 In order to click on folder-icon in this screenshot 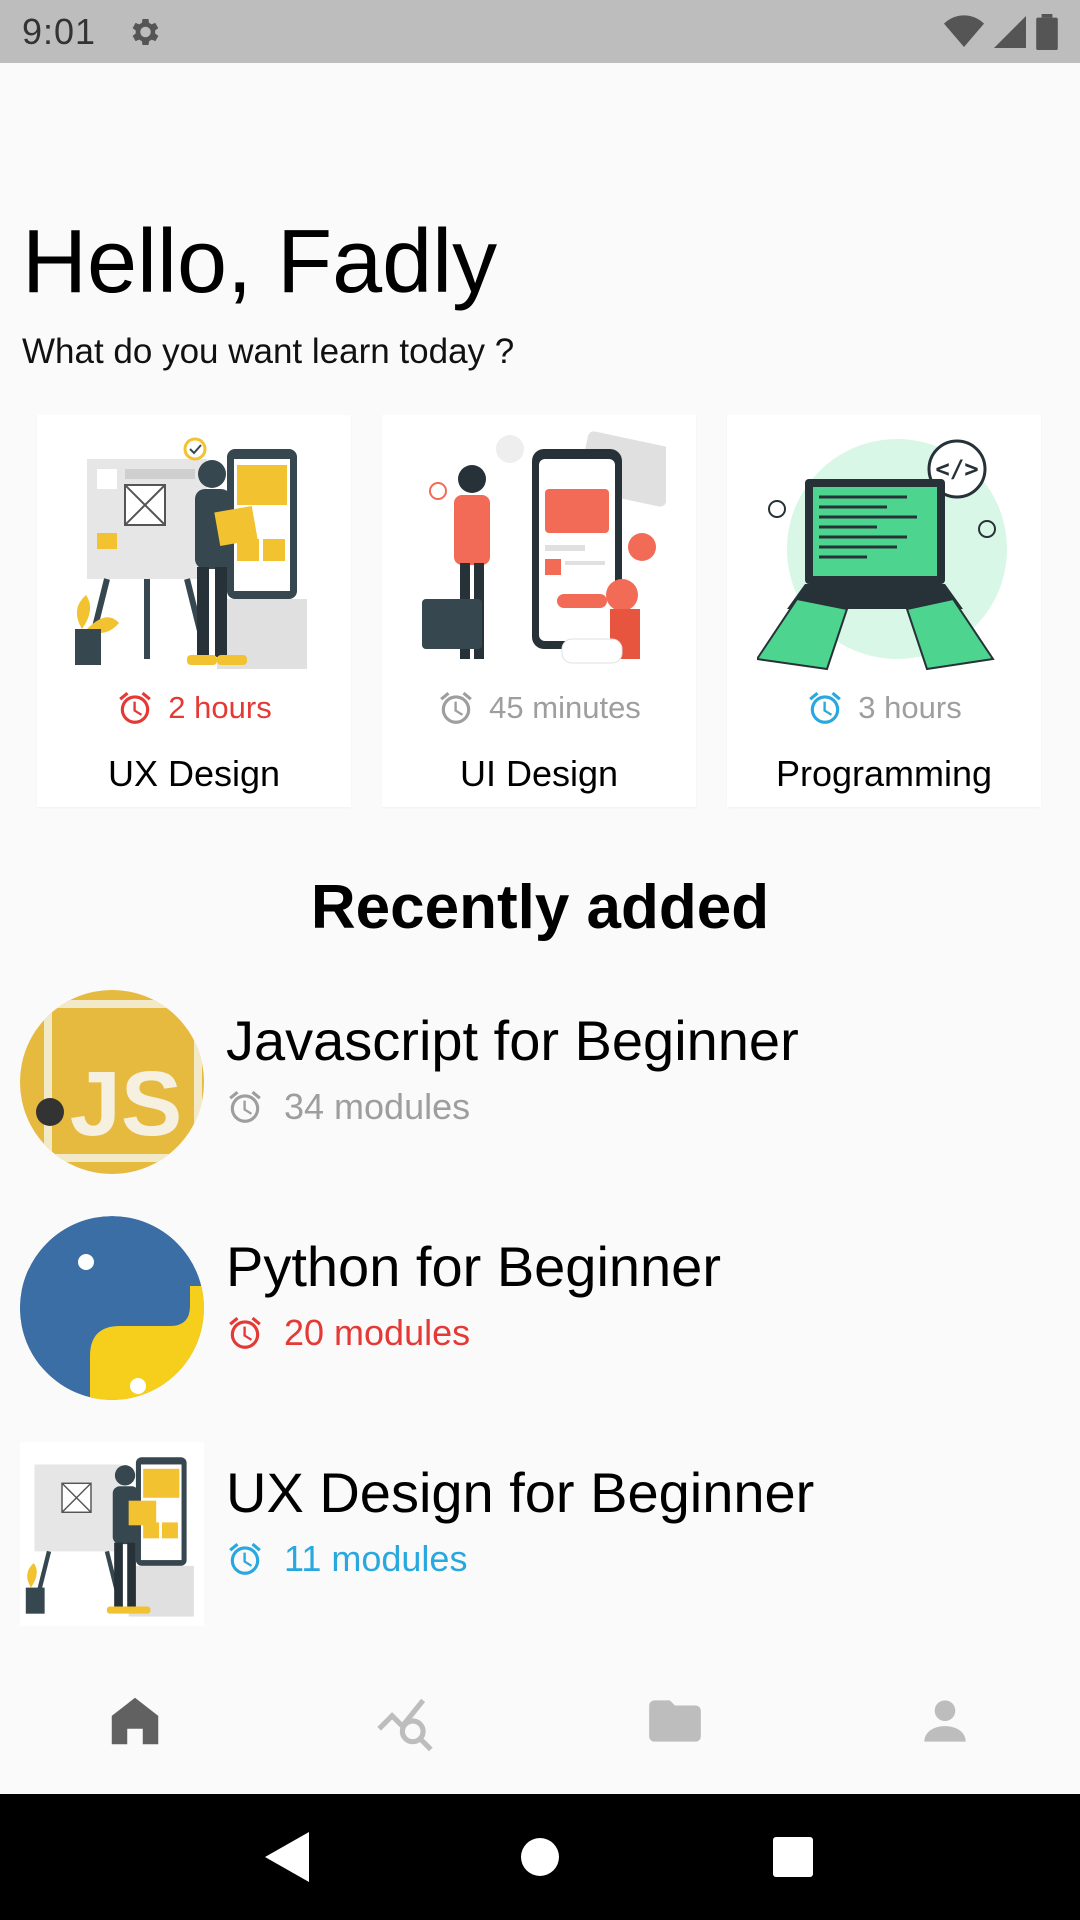, I will do `click(675, 1721)`.